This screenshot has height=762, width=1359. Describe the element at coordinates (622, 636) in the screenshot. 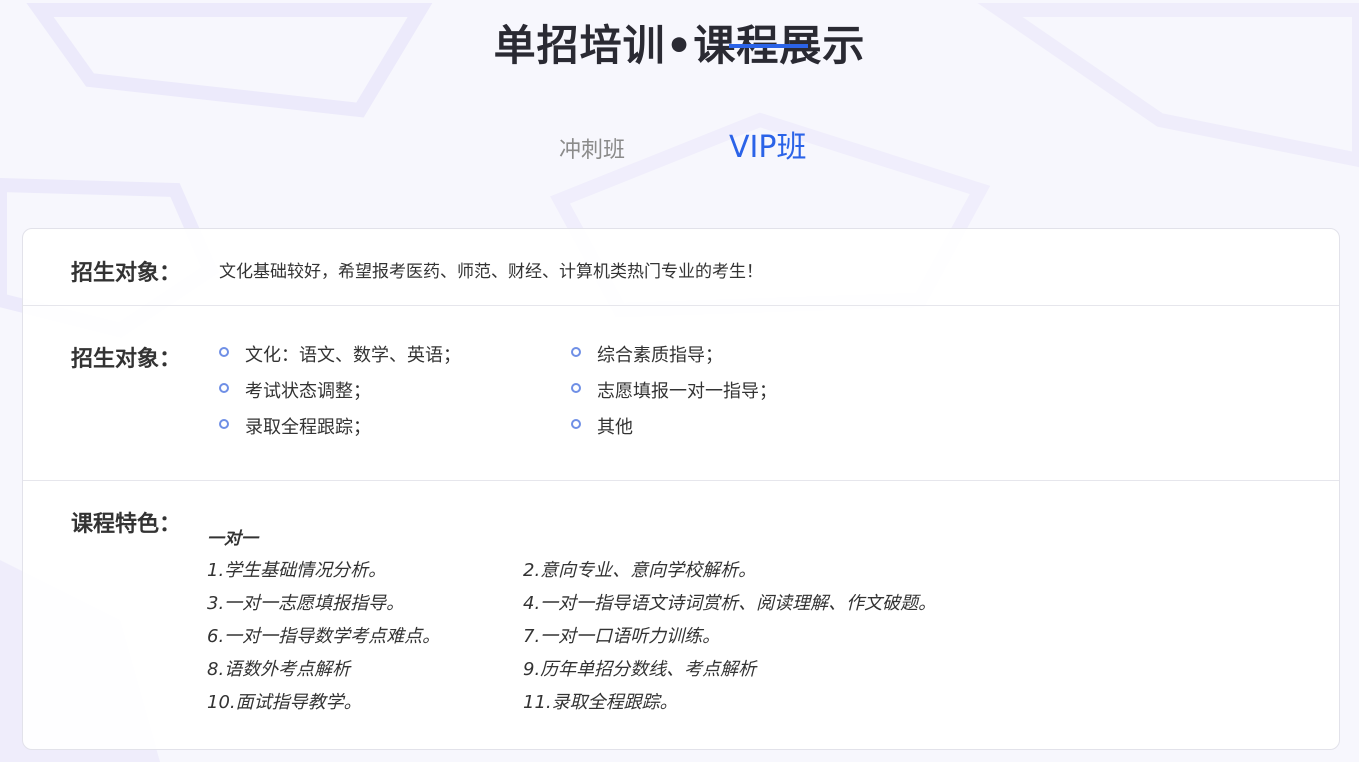

I see `feature-item: 7.一对一口语听力训练。` at that location.